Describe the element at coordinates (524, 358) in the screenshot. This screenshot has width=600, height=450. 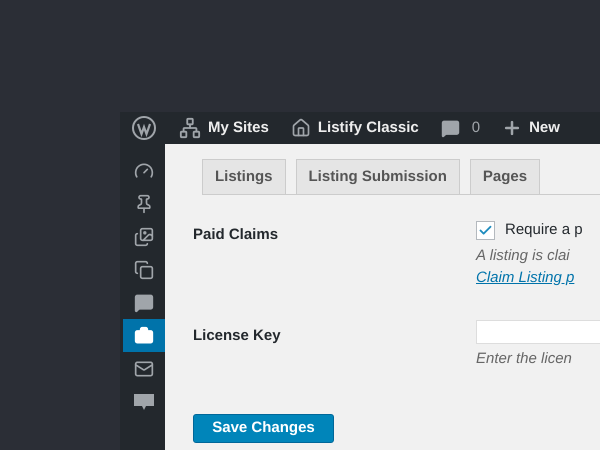
I see `field-description: Enter the licen` at that location.